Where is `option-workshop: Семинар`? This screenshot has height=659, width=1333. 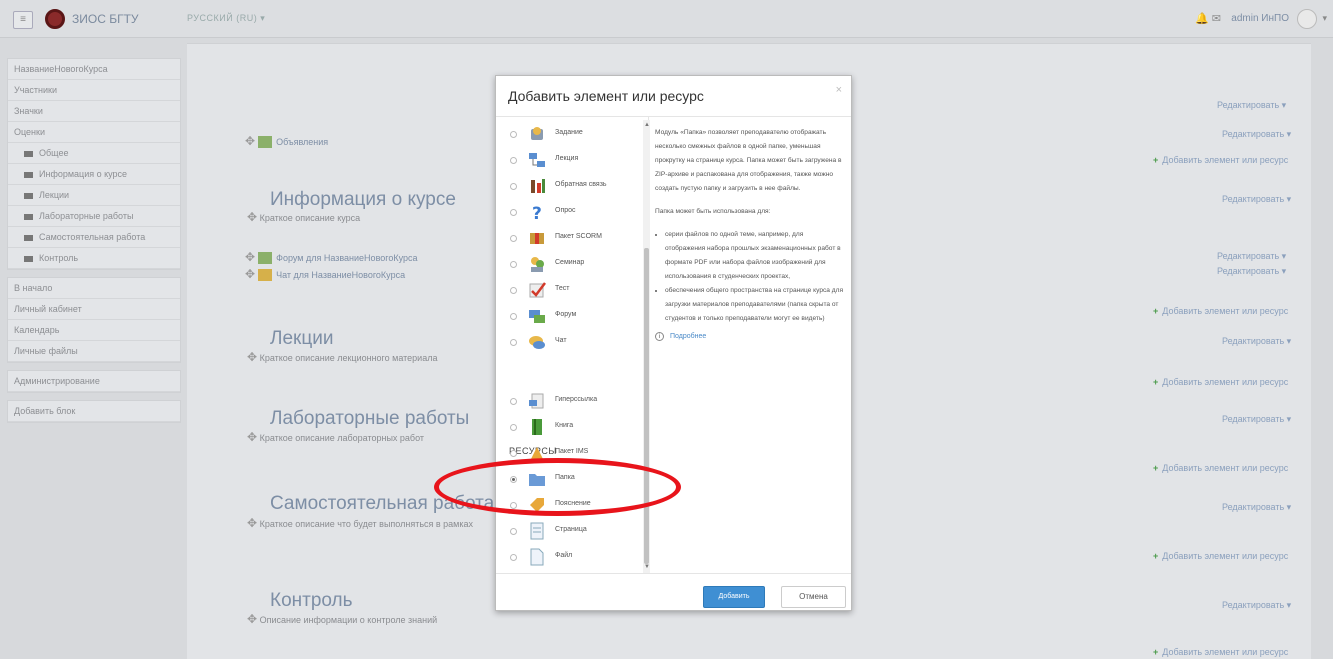 option-workshop: Семинар is located at coordinates (568, 265).